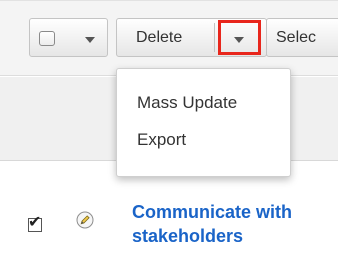 The image size is (338, 255). I want to click on checkmark-icon: ✔, so click(35, 222).